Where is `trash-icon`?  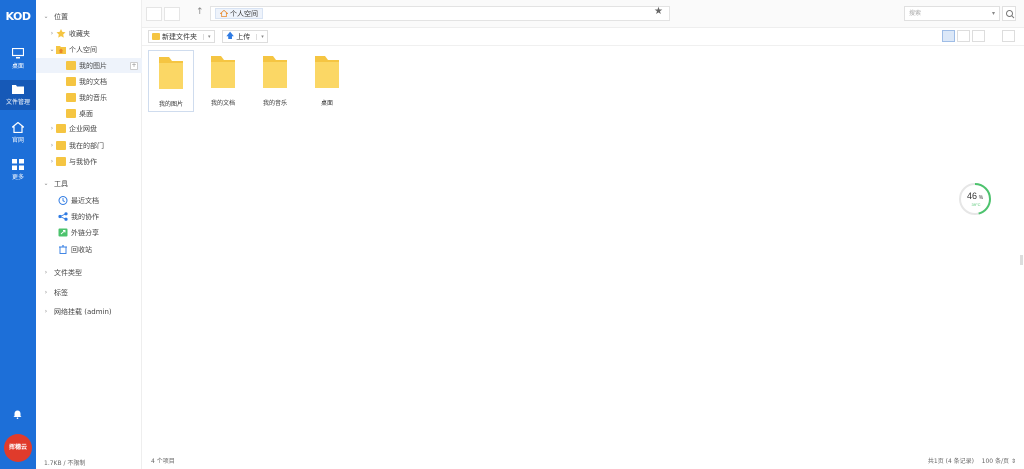 trash-icon is located at coordinates (63, 249).